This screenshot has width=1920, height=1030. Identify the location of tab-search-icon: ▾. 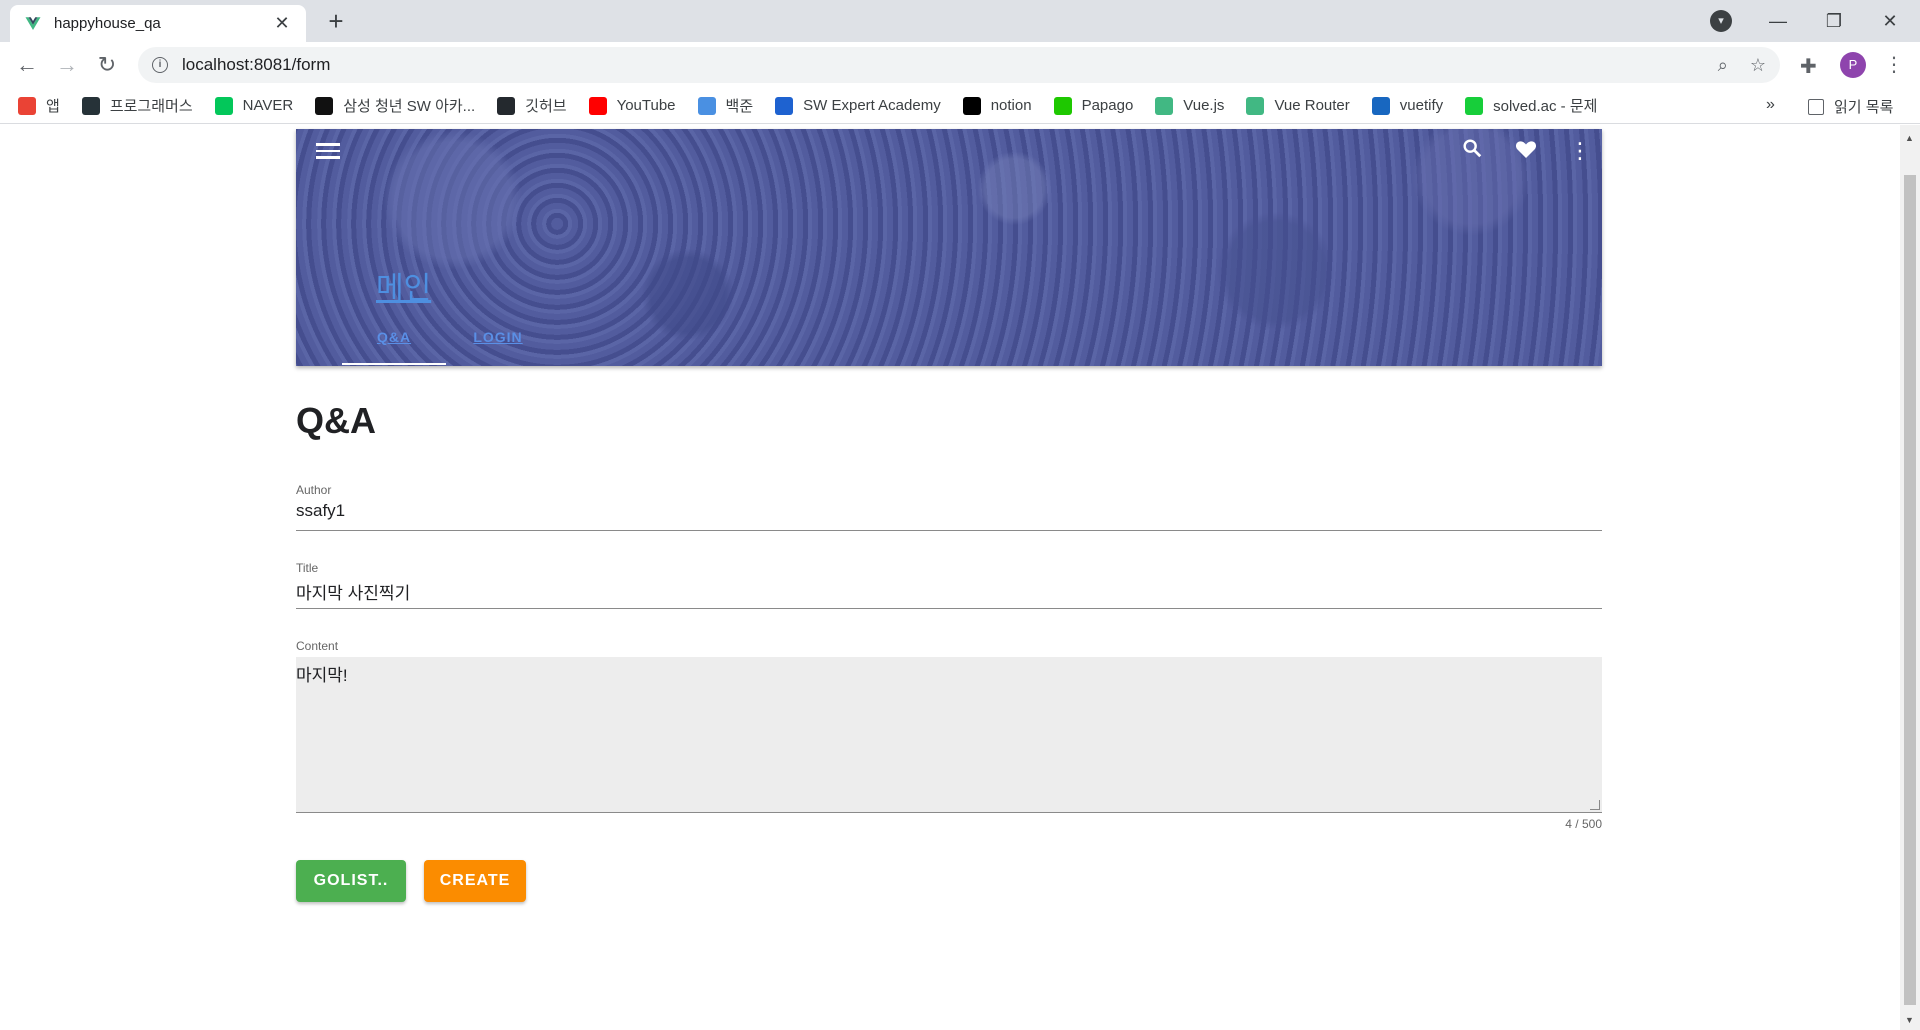
(1721, 21).